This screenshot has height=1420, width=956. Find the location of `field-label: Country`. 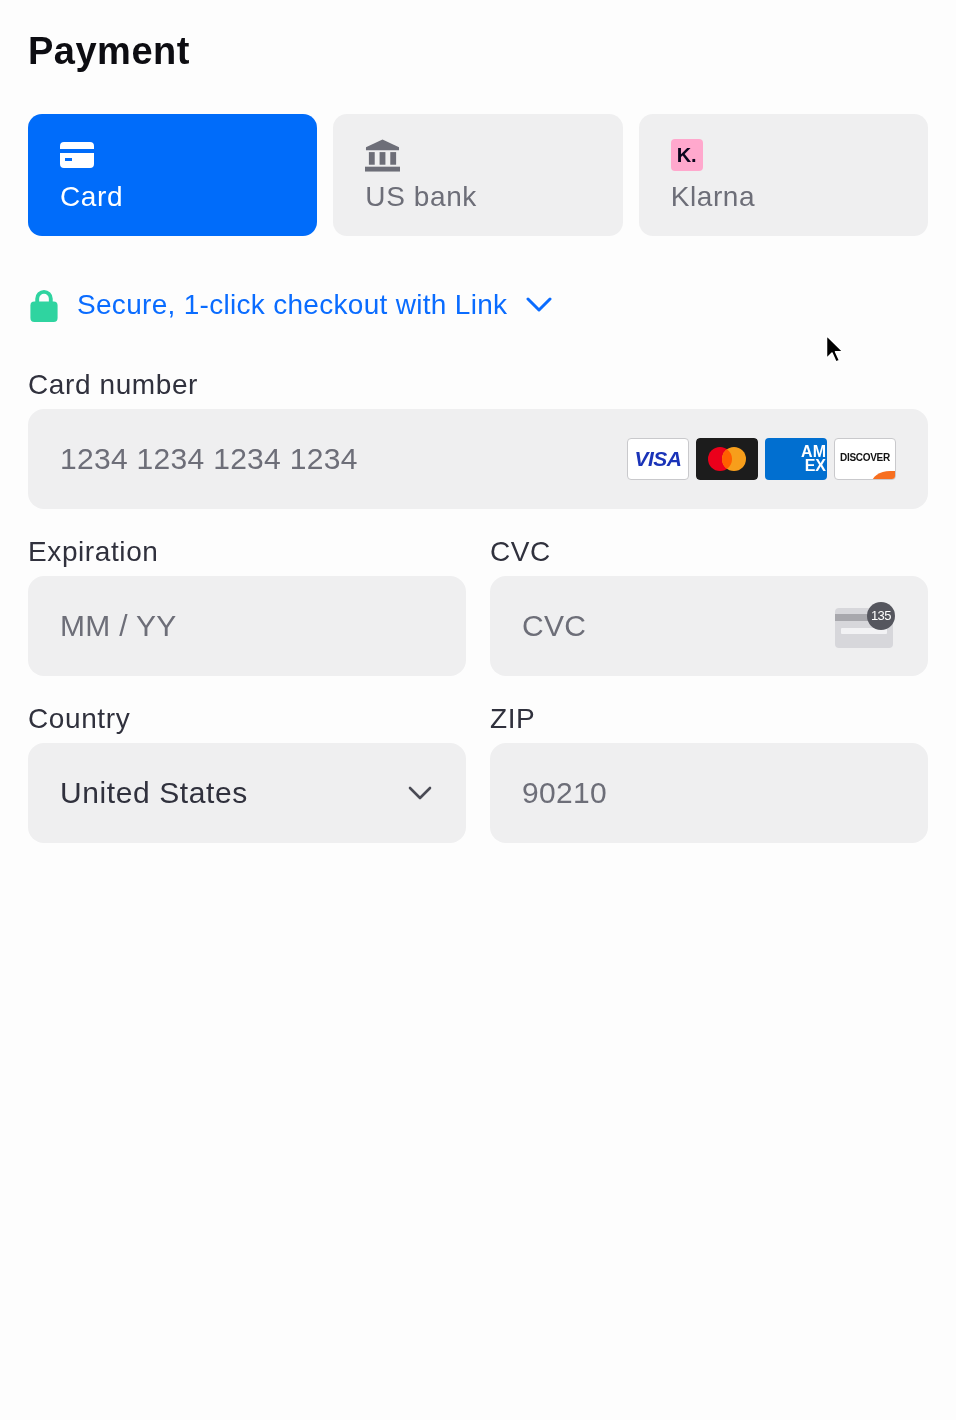

field-label: Country is located at coordinates (79, 719).